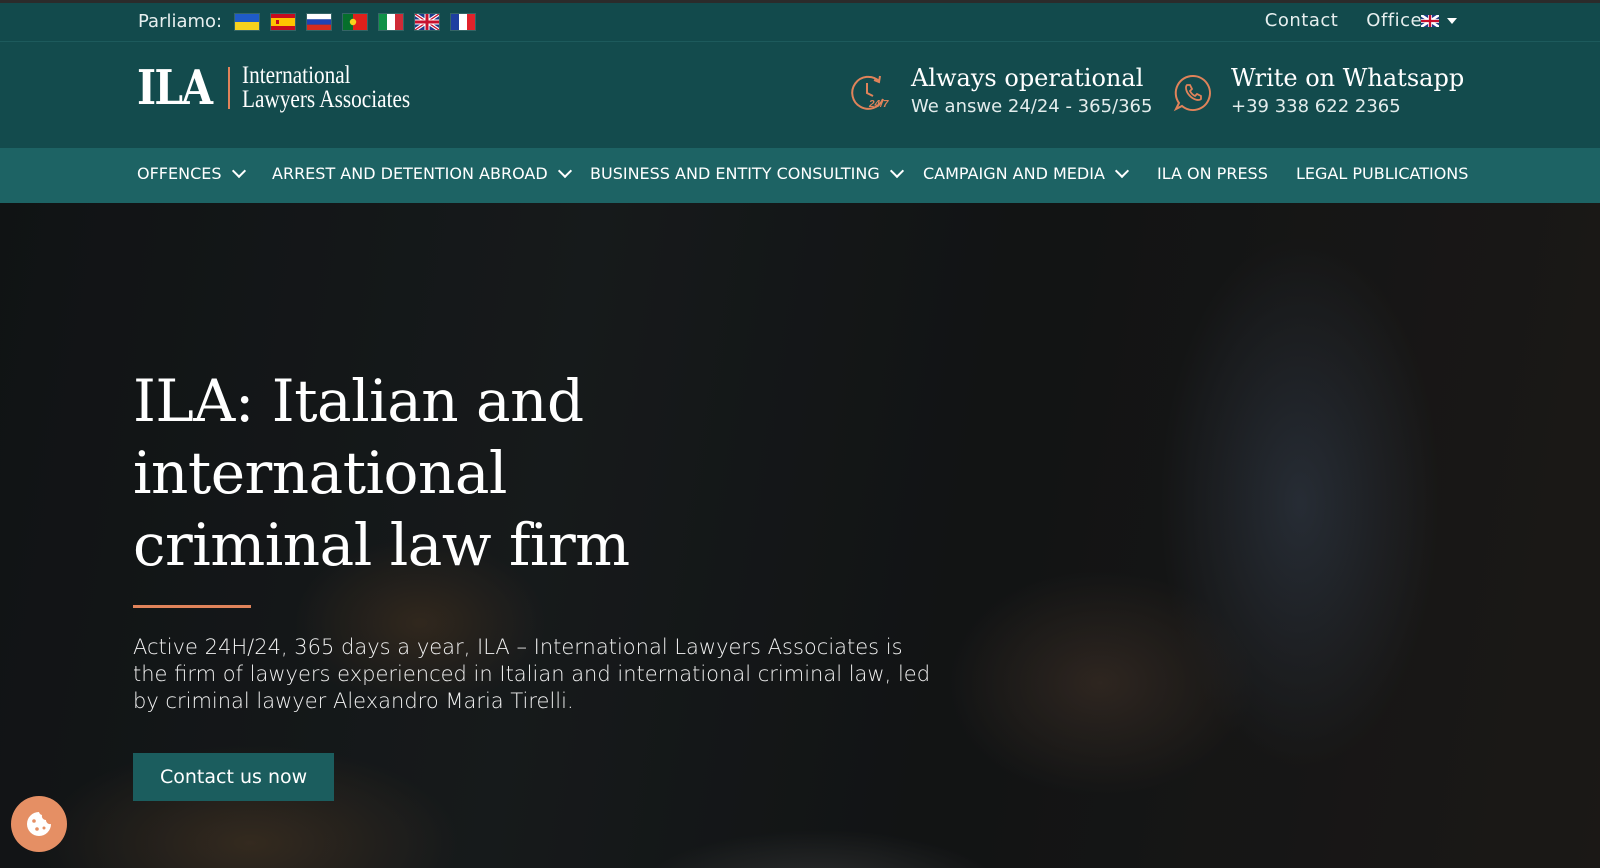 This screenshot has height=868, width=1600. What do you see at coordinates (1348, 78) in the screenshot?
I see `whatsapp-title: Write on Whatsapp` at bounding box center [1348, 78].